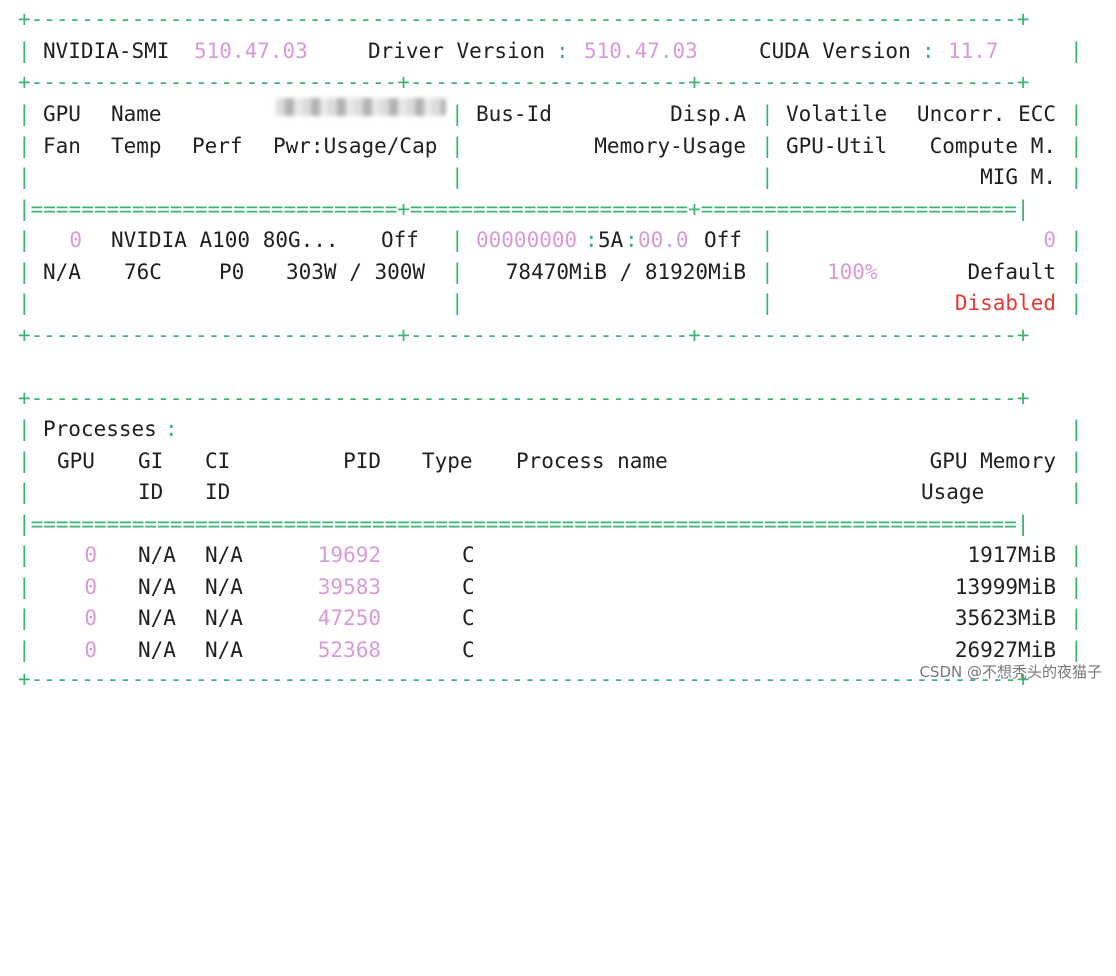  I want to click on proc-col-gpu: GPU, so click(76, 461).